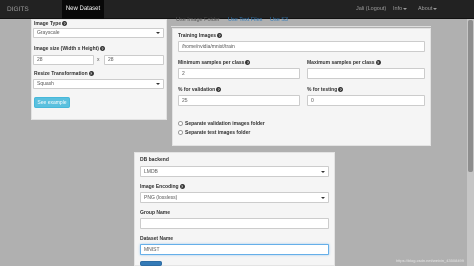  What do you see at coordinates (151, 263) in the screenshot?
I see `create-button` at bounding box center [151, 263].